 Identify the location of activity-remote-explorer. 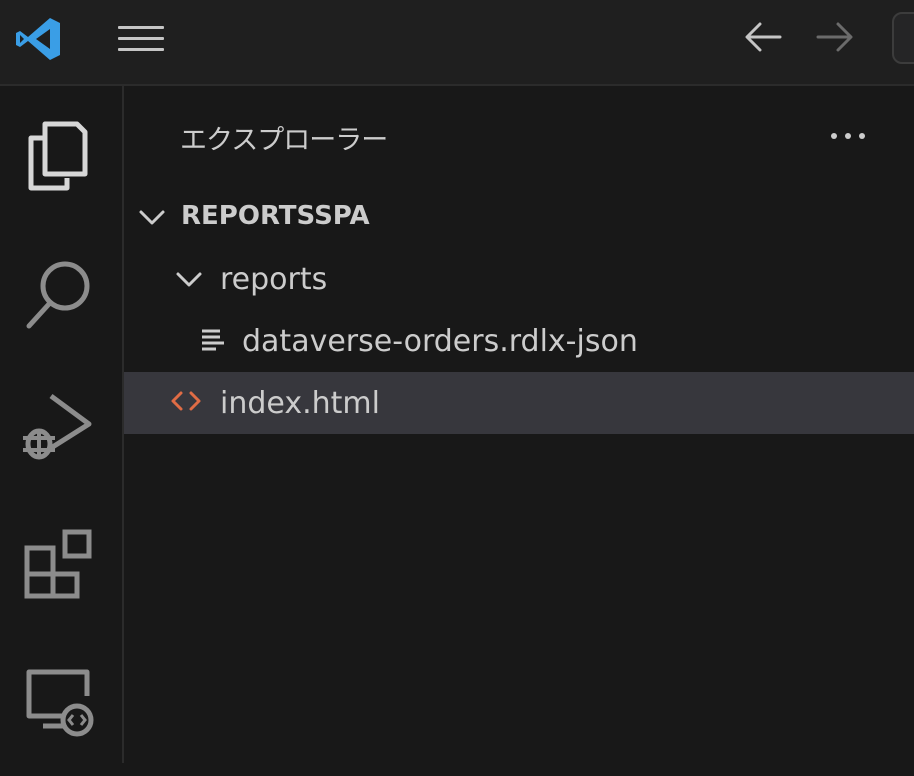
(61, 711).